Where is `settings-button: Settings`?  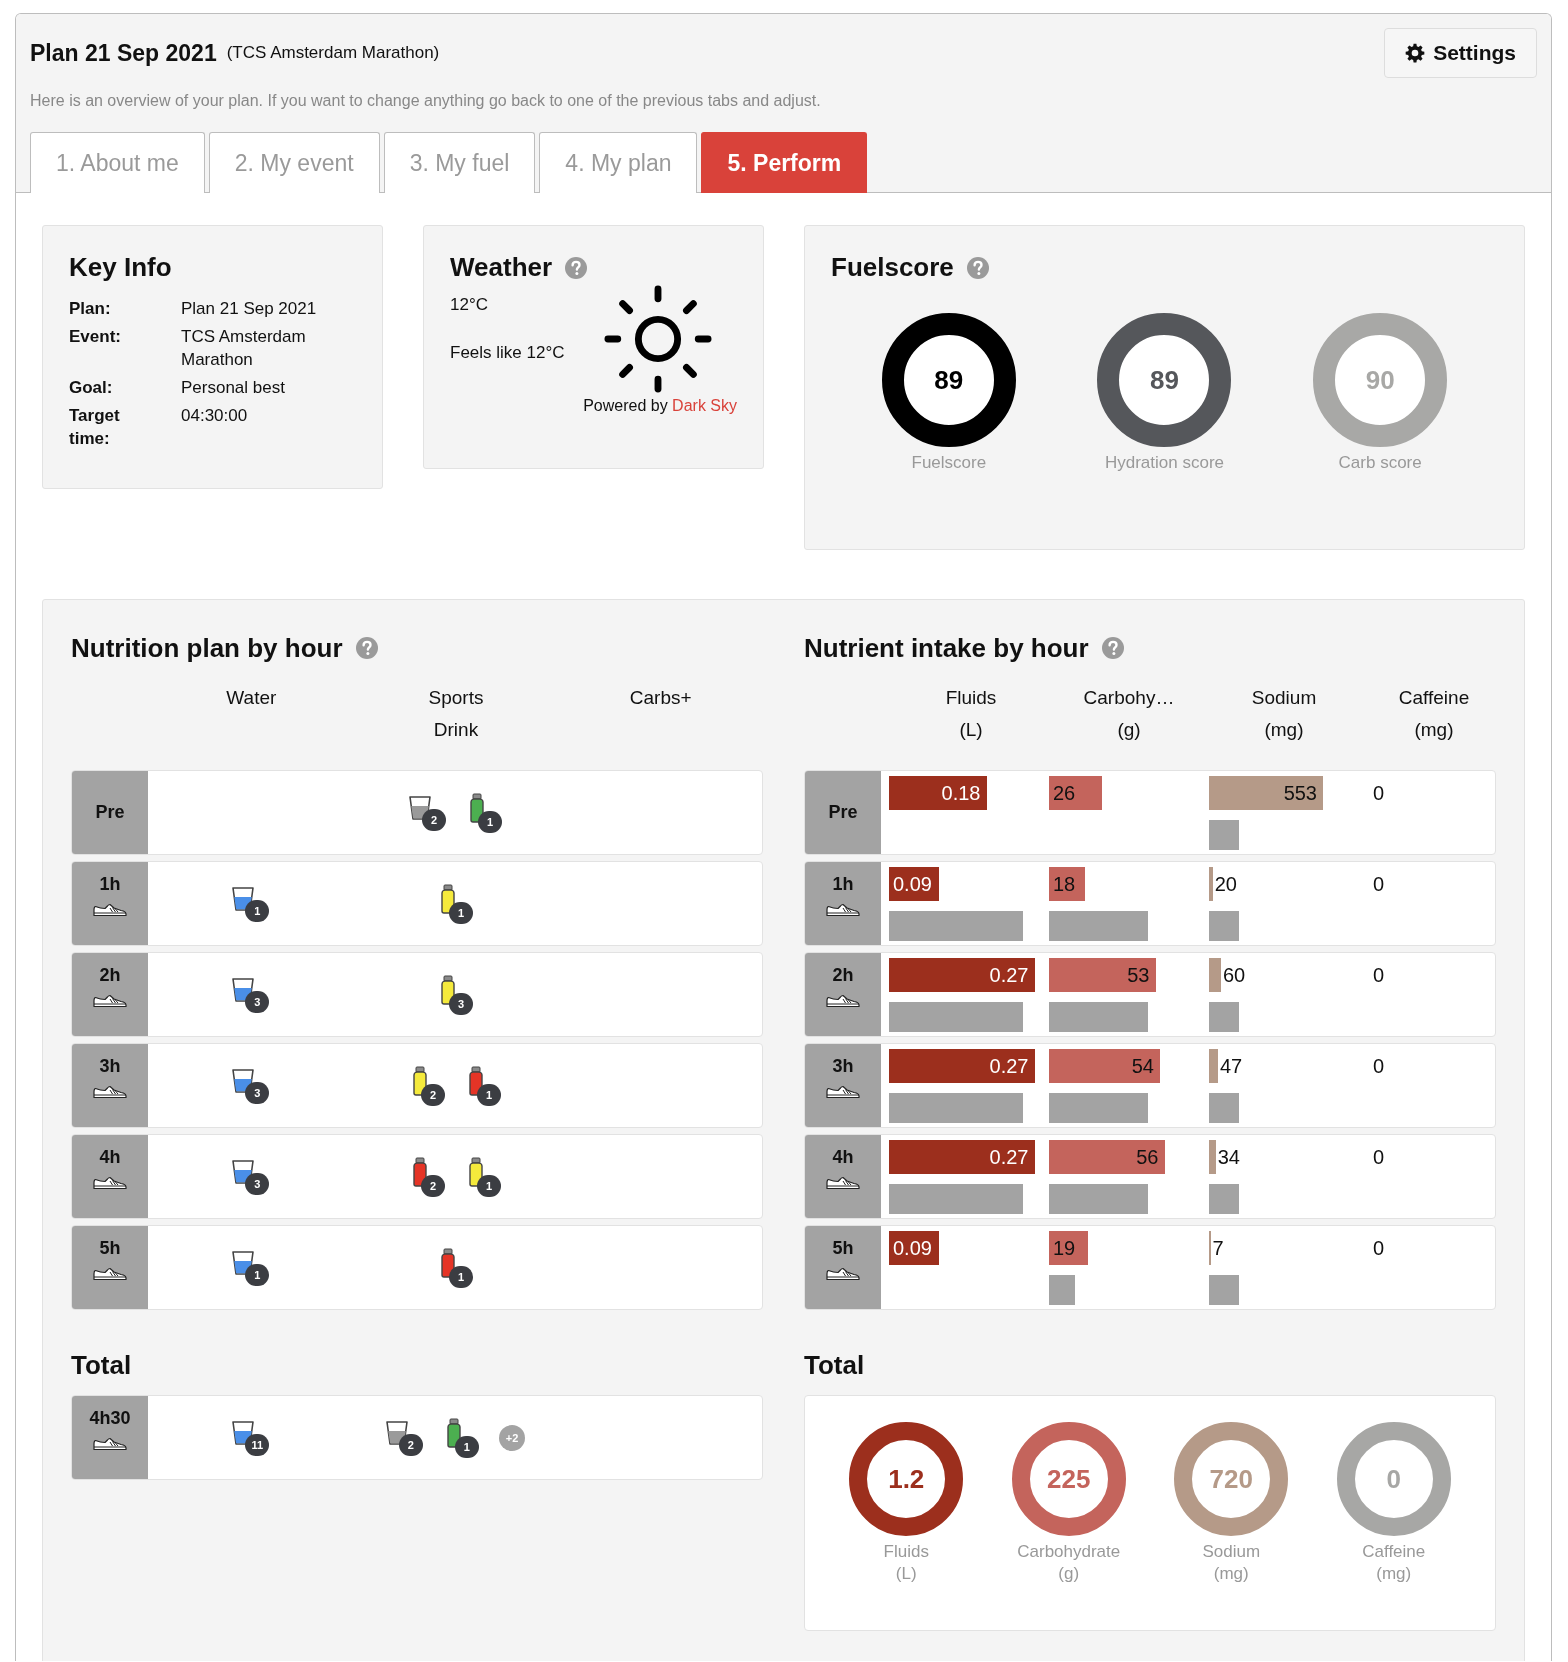 settings-button: Settings is located at coordinates (1460, 53).